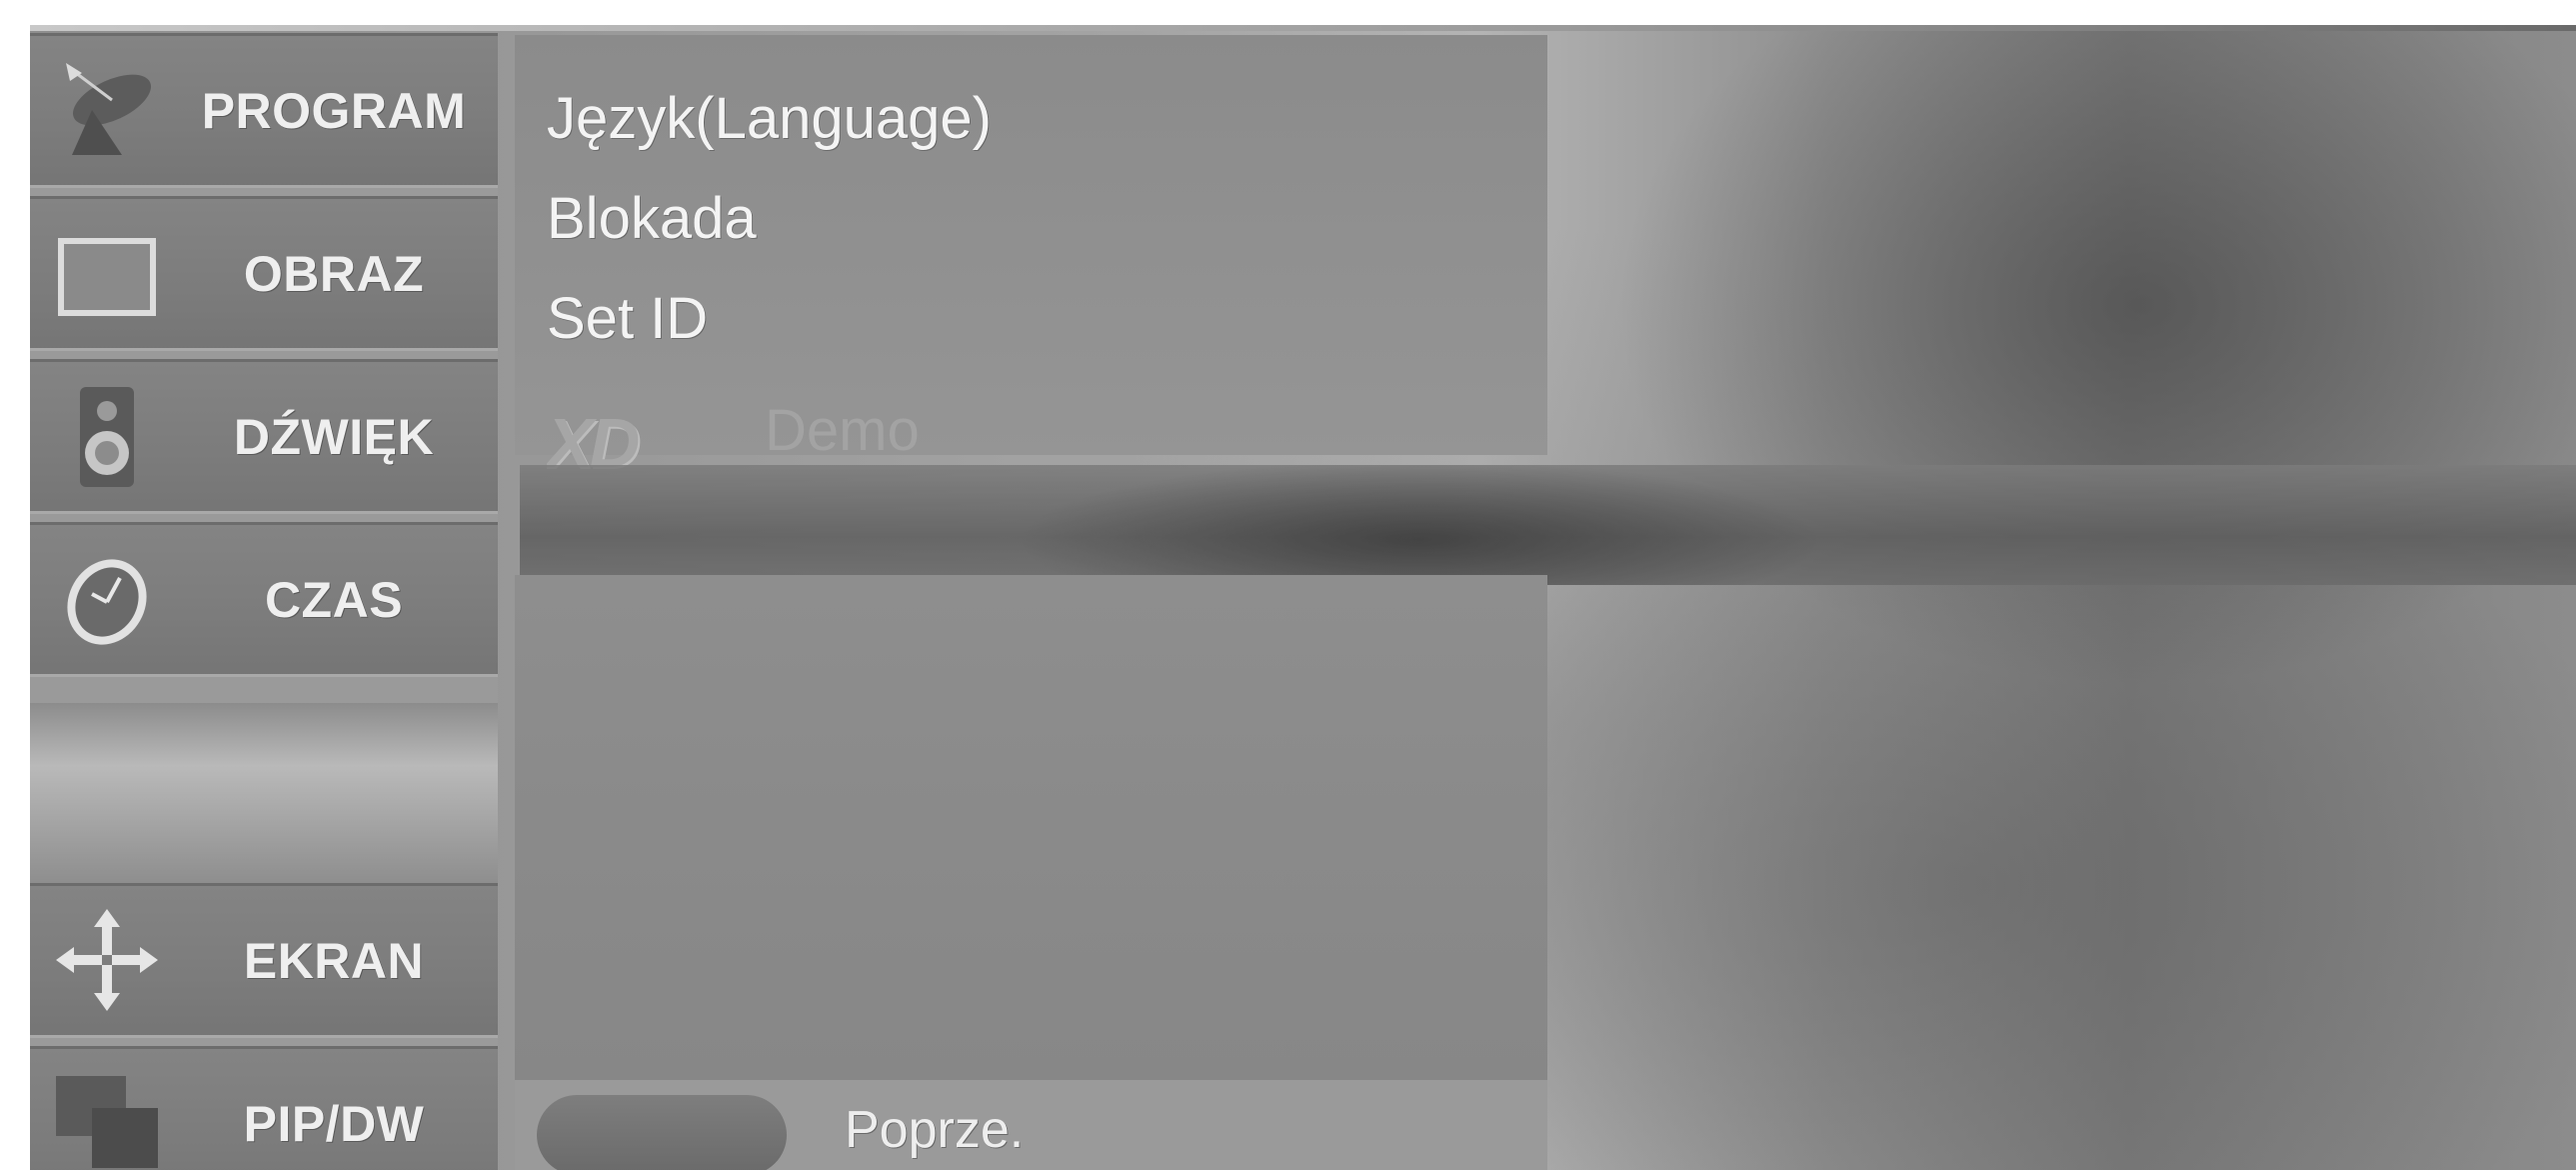  I want to click on menu-item-xd-demo: XD Demo, so click(897, 430).